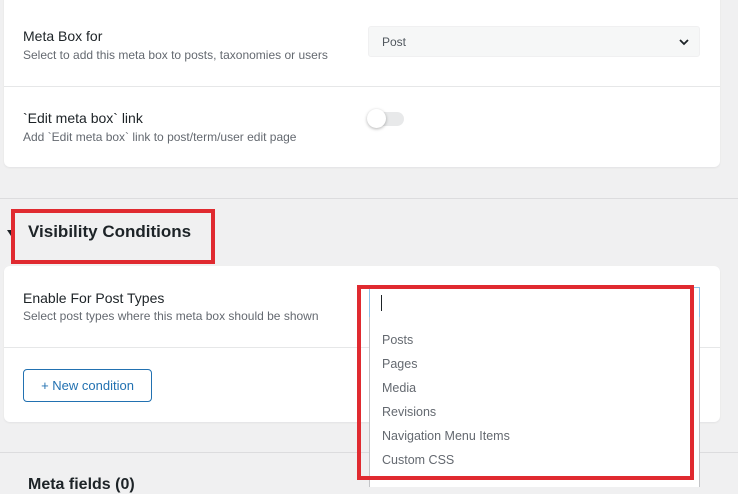  What do you see at coordinates (94, 298) in the screenshot?
I see `post-types-label: Enable For Post Types` at bounding box center [94, 298].